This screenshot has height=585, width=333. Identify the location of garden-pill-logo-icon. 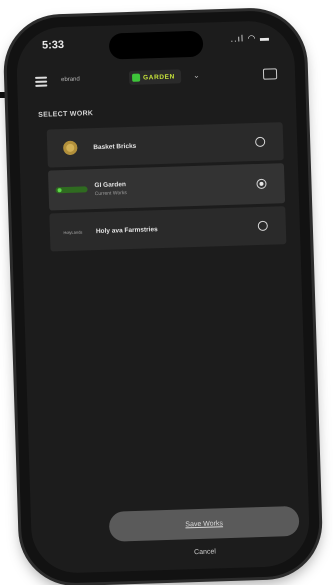
(71, 190).